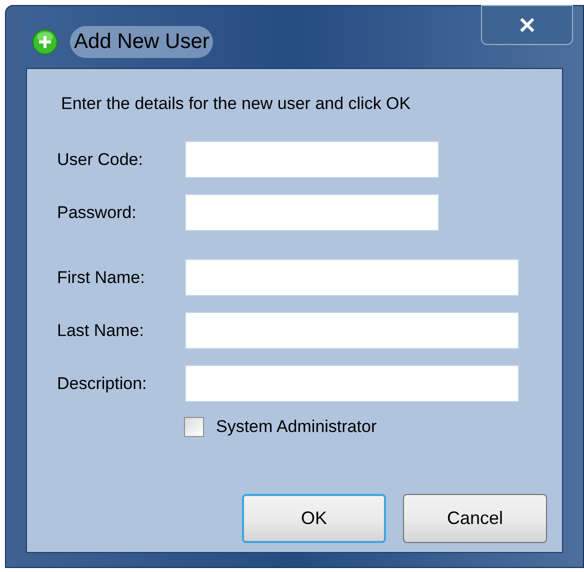  Describe the element at coordinates (101, 331) in the screenshot. I see `field-label: Last Name:` at that location.